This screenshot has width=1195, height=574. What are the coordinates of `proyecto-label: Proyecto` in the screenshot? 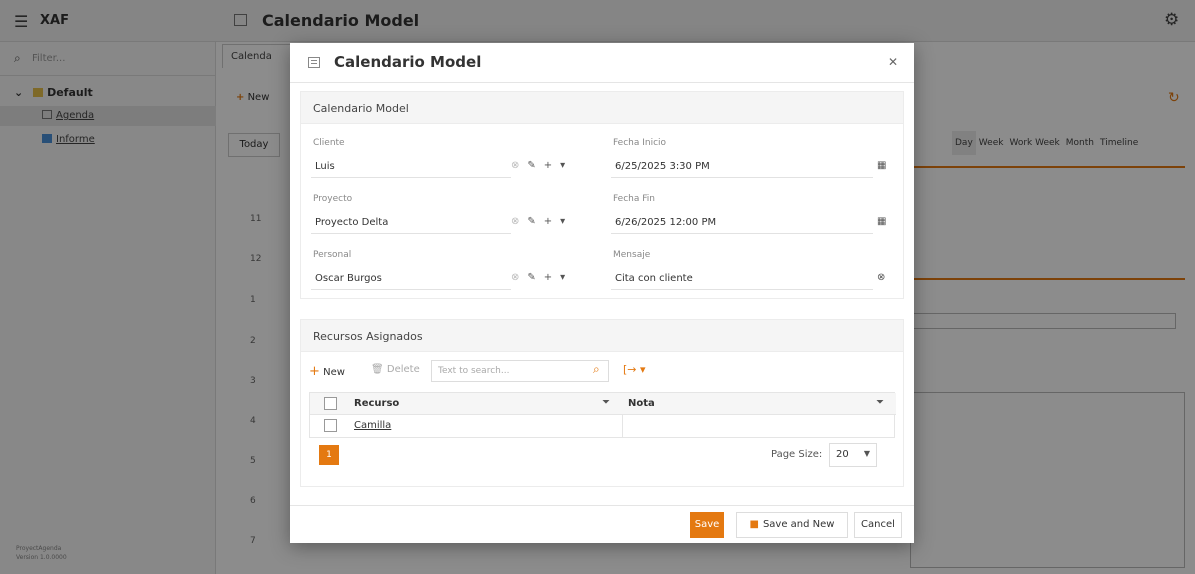 It's located at (333, 199).